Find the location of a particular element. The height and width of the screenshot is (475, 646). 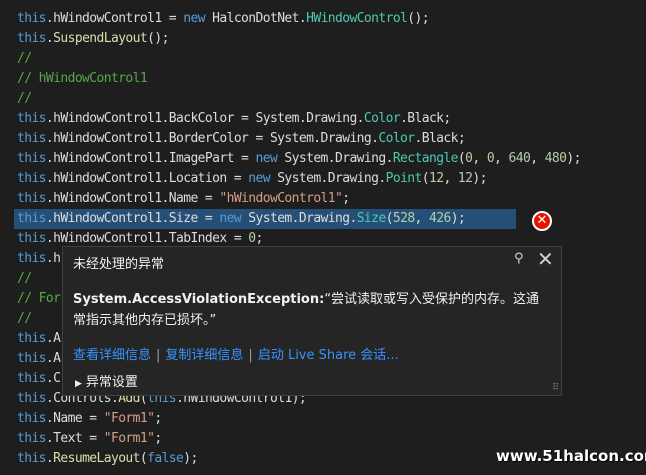

code-token: .C is located at coordinates (53, 378).